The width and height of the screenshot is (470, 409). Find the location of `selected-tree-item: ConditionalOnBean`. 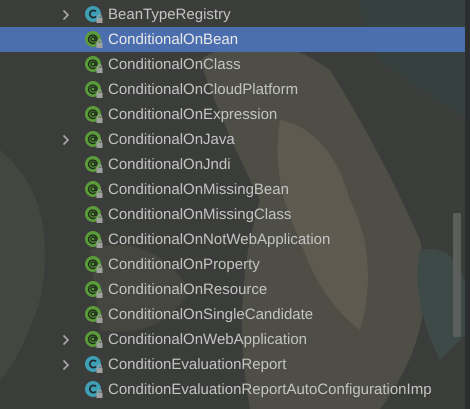

selected-tree-item: ConditionalOnBean is located at coordinates (232, 39).